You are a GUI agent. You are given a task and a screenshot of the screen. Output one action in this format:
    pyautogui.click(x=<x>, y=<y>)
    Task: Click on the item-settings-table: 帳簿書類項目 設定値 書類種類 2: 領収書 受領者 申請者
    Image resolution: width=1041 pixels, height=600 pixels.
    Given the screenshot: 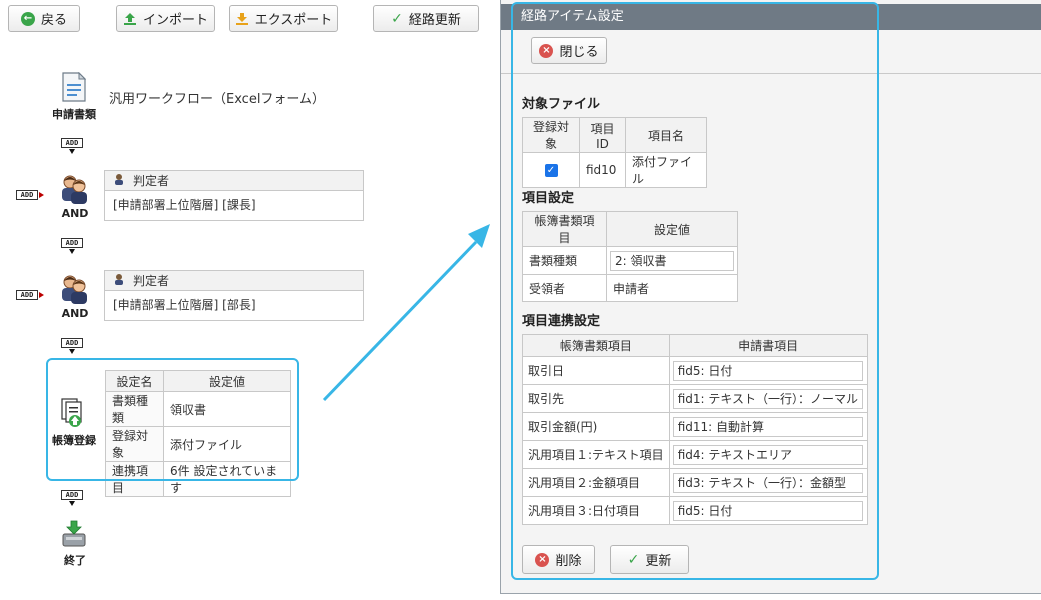 What is the action you would take?
    pyautogui.click(x=630, y=256)
    